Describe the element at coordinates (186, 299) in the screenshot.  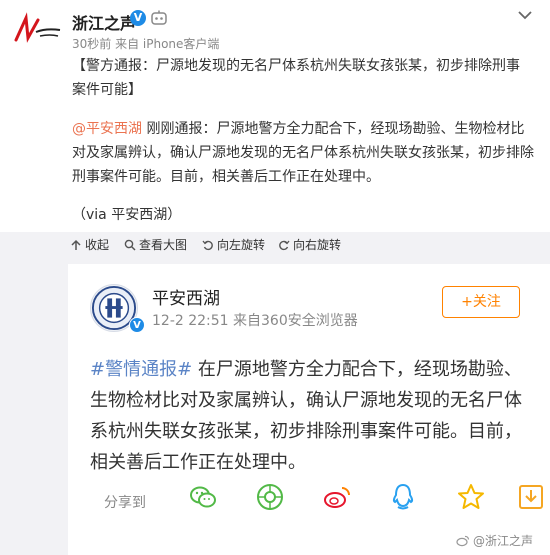
I see `card-author-name: 平安西湖` at that location.